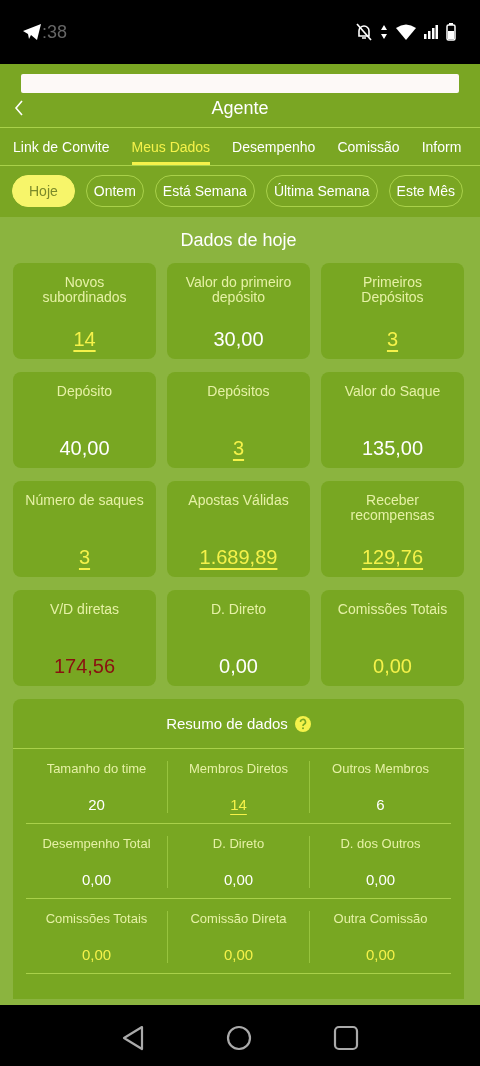 The width and height of the screenshot is (480, 1066). I want to click on tab: Comissão, so click(368, 146).